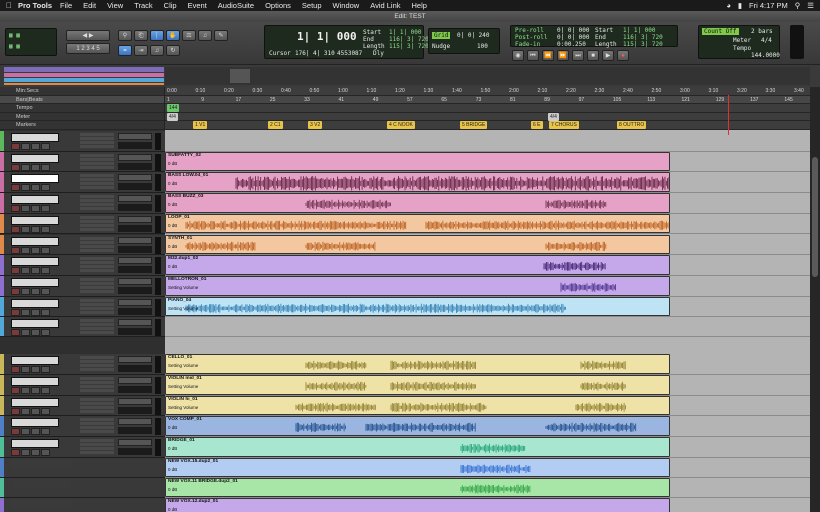 Image resolution: width=820 pixels, height=512 pixels. Describe the element at coordinates (14, 46) in the screenshot. I see `grid-mode-icon: ▦ ▦` at that location.